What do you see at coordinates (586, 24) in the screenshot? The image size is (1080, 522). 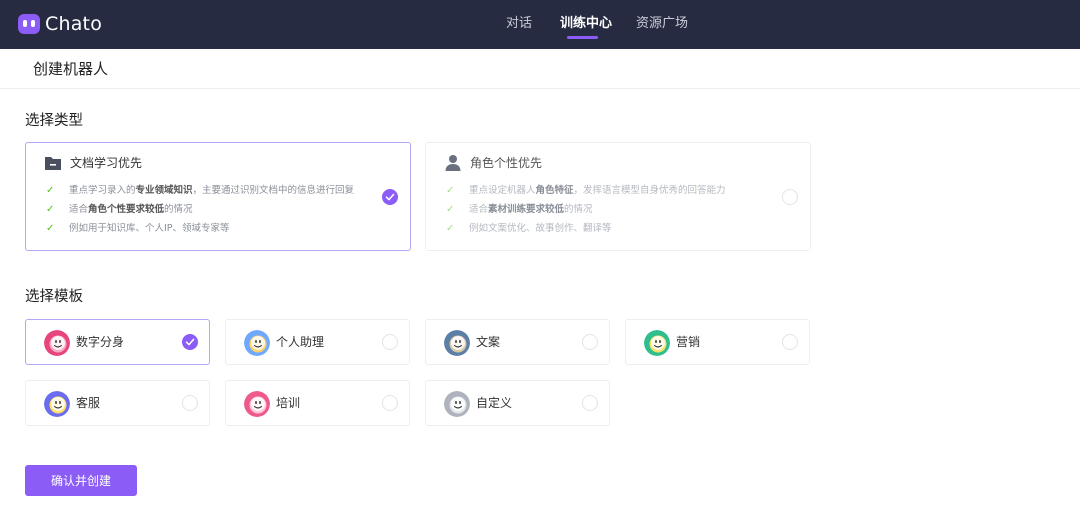 I see `nav-item-training-center: 训练中心` at bounding box center [586, 24].